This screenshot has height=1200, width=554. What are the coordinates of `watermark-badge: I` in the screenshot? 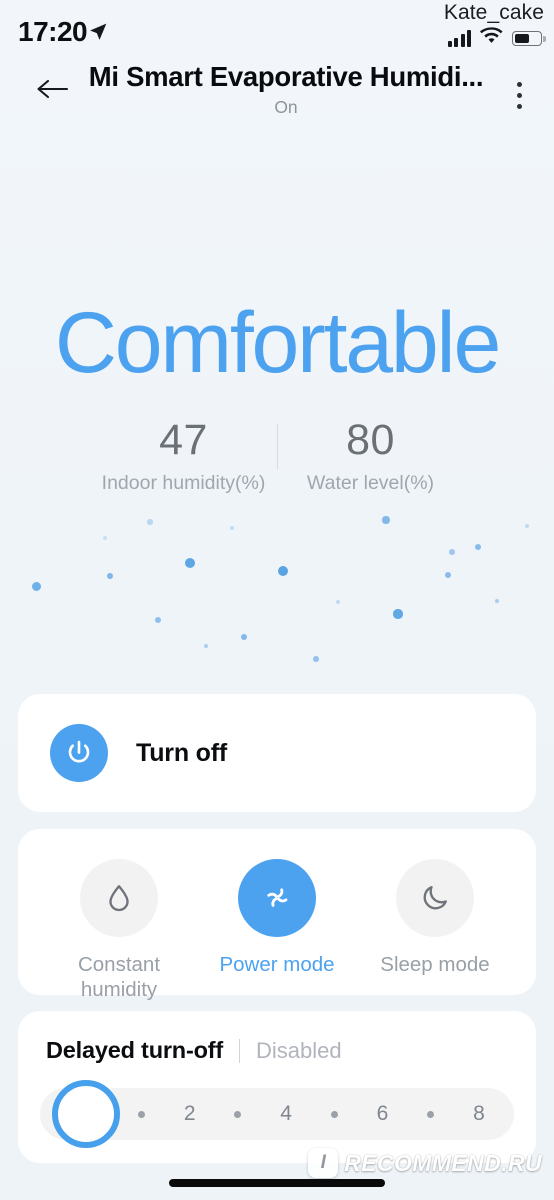 It's located at (323, 1163).